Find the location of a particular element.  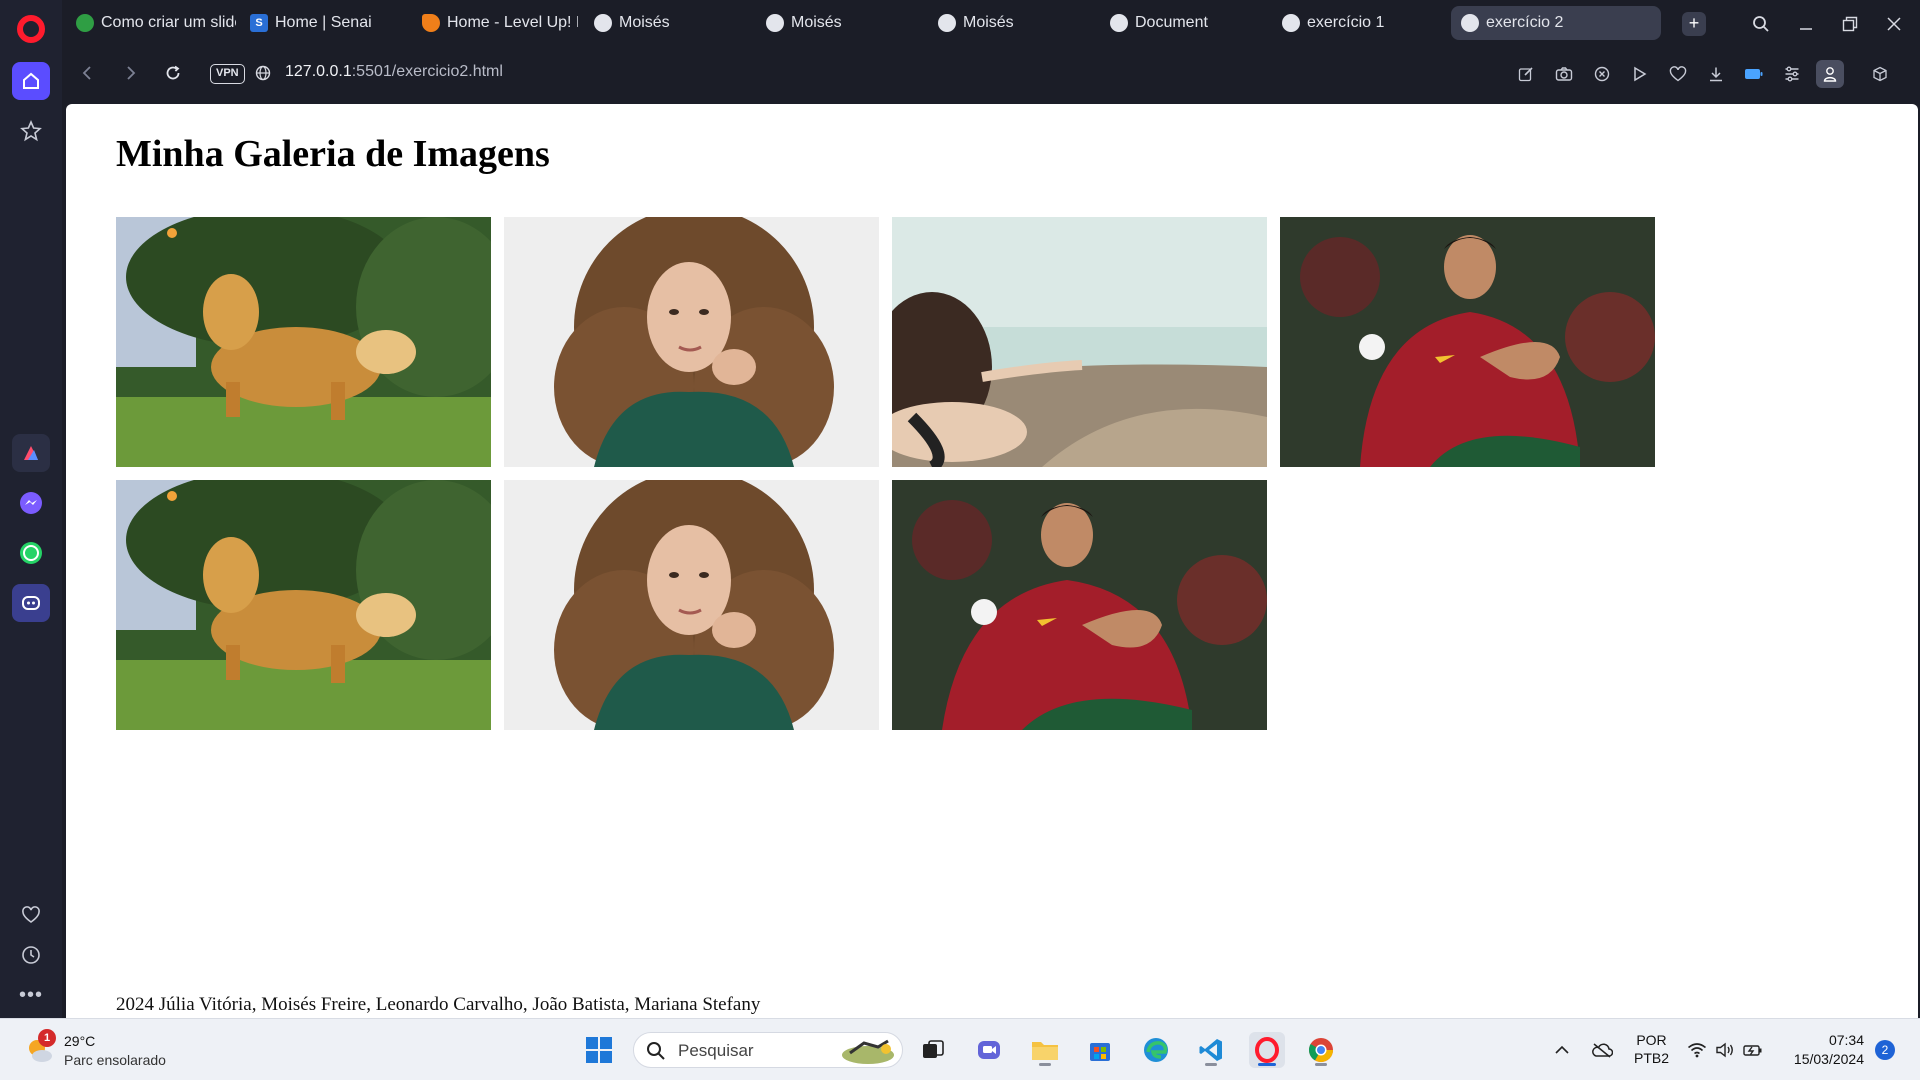

green-circle-icon is located at coordinates (85, 23).